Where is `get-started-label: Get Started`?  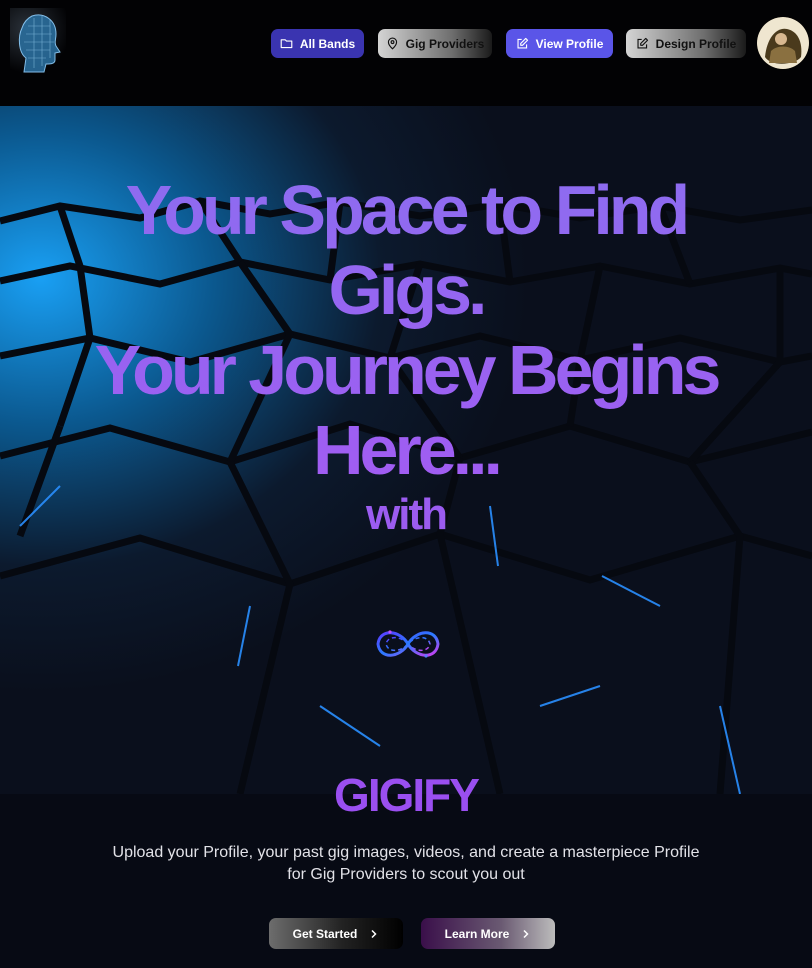
get-started-label: Get Started is located at coordinates (325, 933).